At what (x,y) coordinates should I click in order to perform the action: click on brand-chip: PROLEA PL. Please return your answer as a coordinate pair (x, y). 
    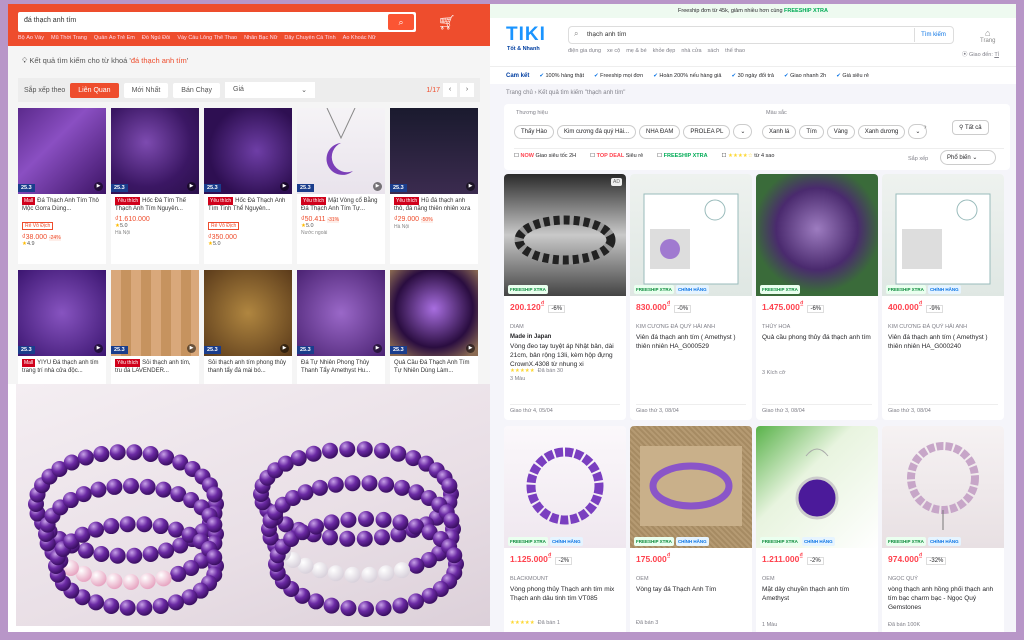
    Looking at the image, I should click on (707, 132).